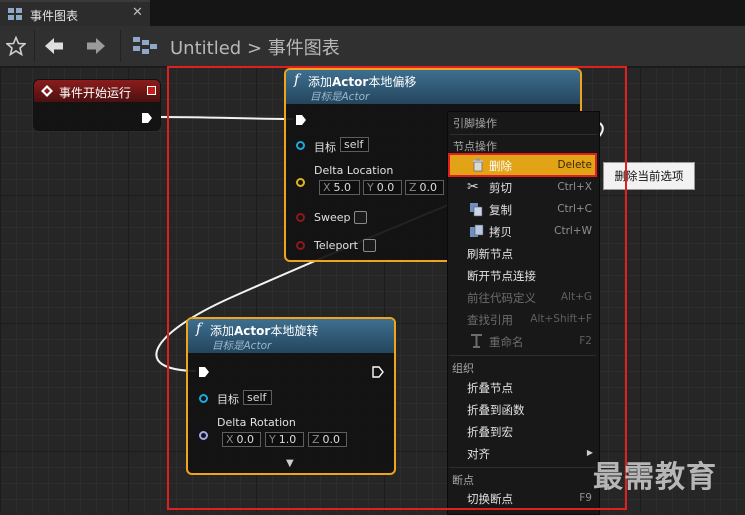  What do you see at coordinates (54, 16) in the screenshot?
I see `tab-label: 事件图表` at bounding box center [54, 16].